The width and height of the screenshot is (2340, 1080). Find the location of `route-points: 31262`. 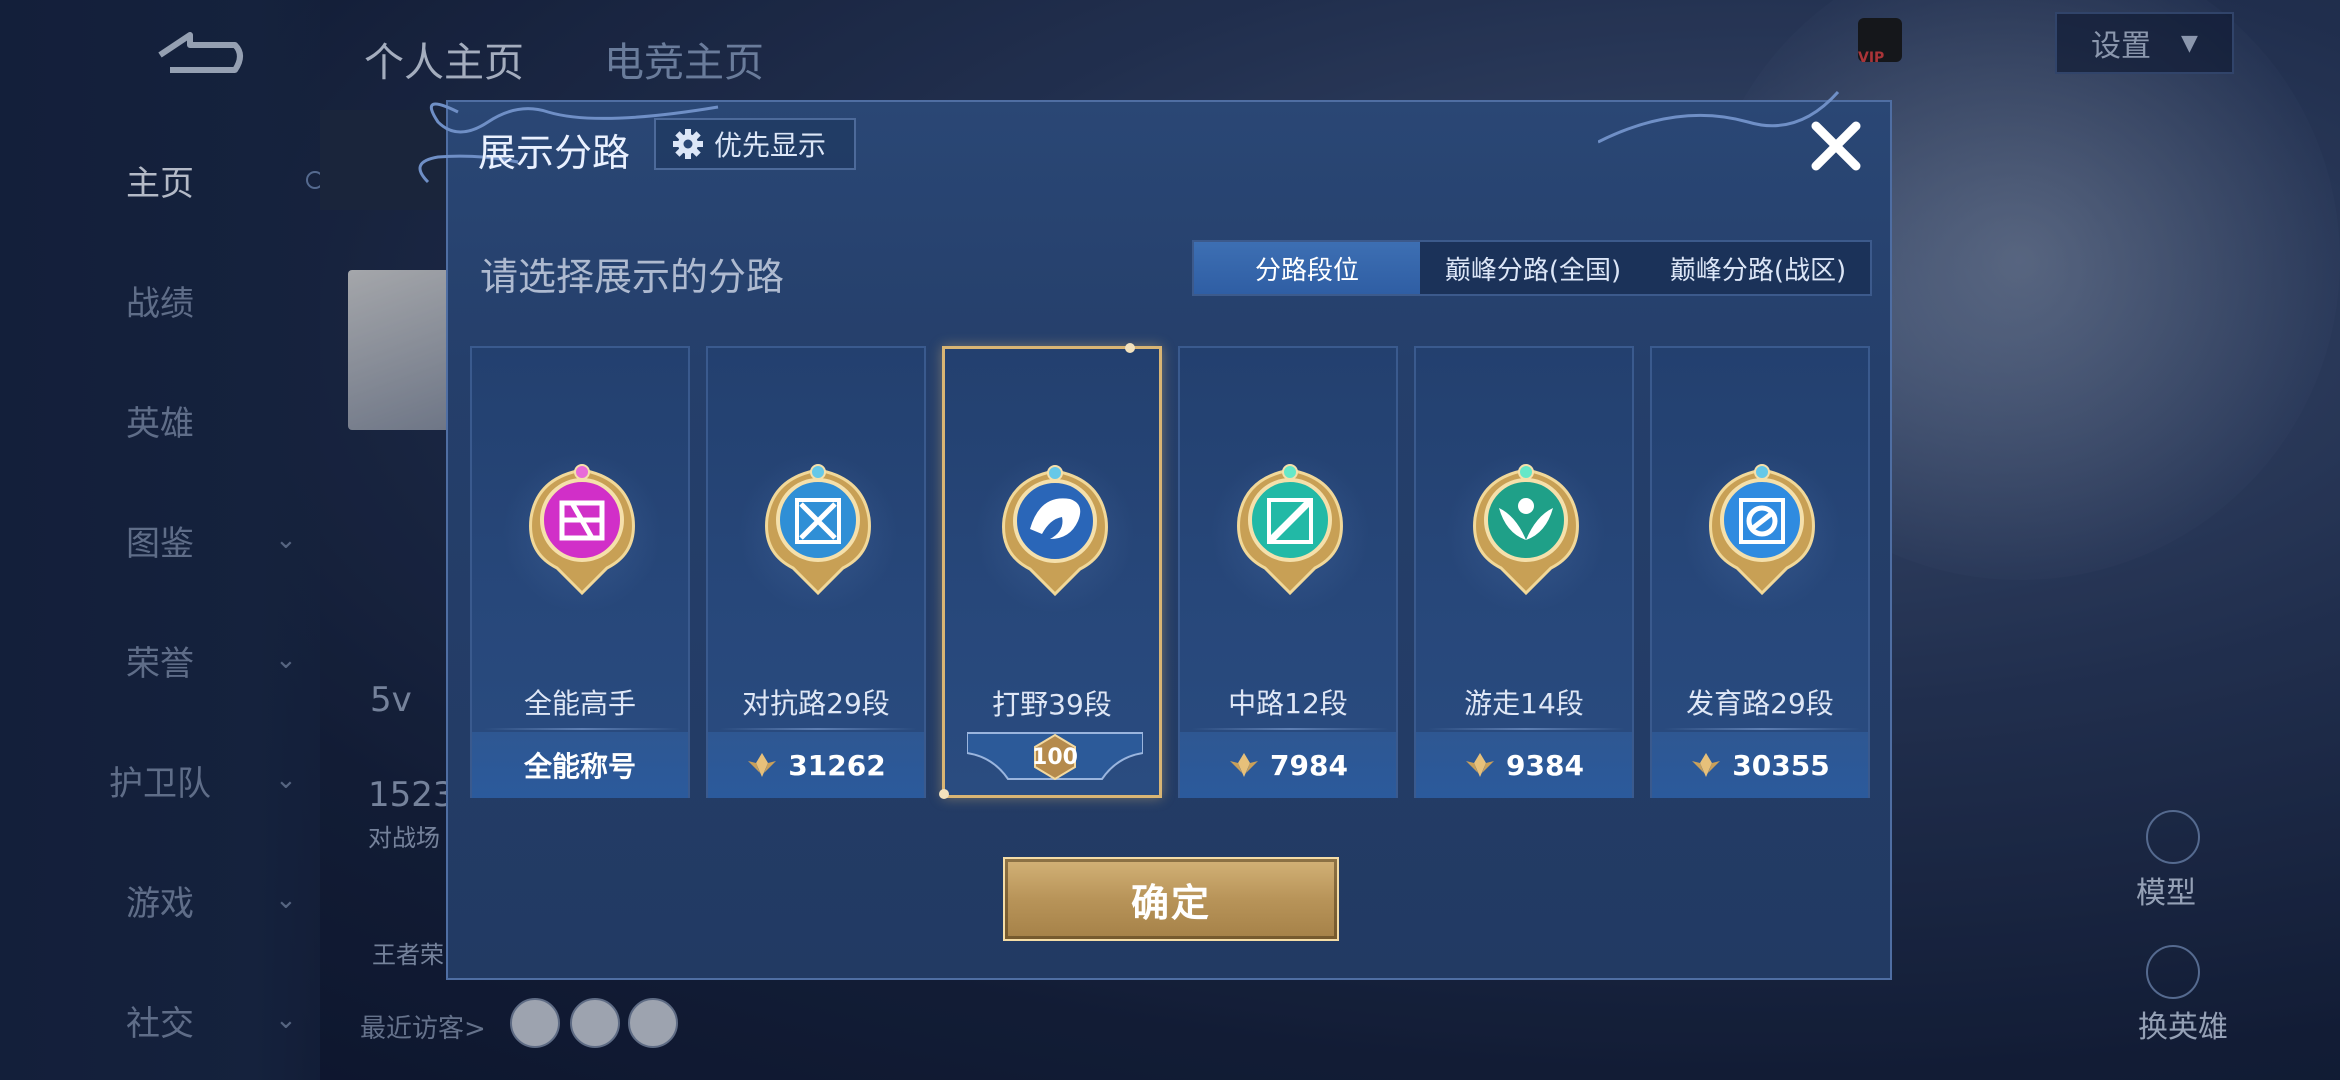

route-points: 31262 is located at coordinates (837, 765).